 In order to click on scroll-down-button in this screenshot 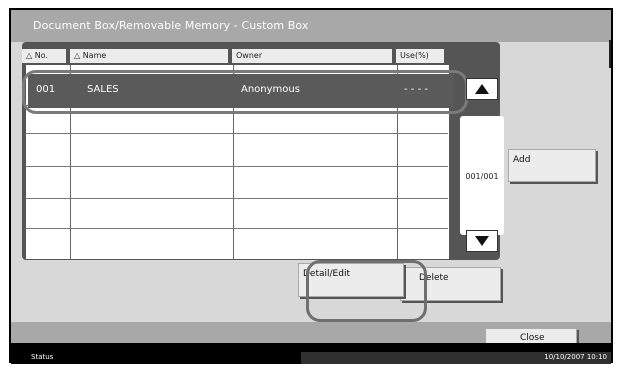, I will do `click(482, 241)`.